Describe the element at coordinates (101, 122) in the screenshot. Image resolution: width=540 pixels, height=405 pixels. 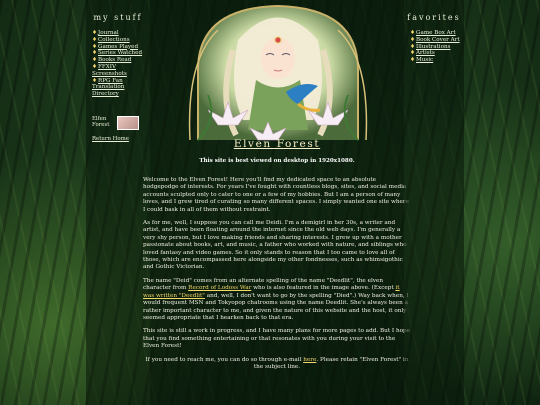
I see `badge-label: Elfen Forest` at that location.